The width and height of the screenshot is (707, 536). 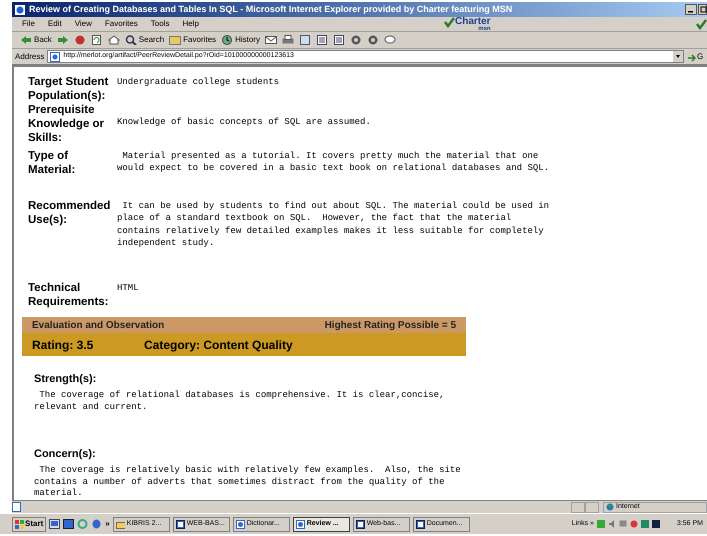 I want to click on highest-rating: Highest Rating Possible = 5, so click(x=390, y=325).